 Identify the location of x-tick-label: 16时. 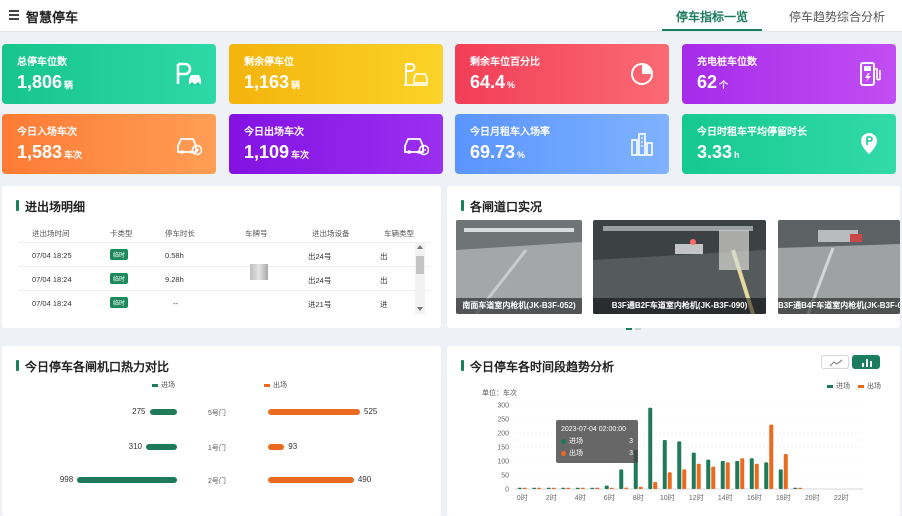
(754, 497).